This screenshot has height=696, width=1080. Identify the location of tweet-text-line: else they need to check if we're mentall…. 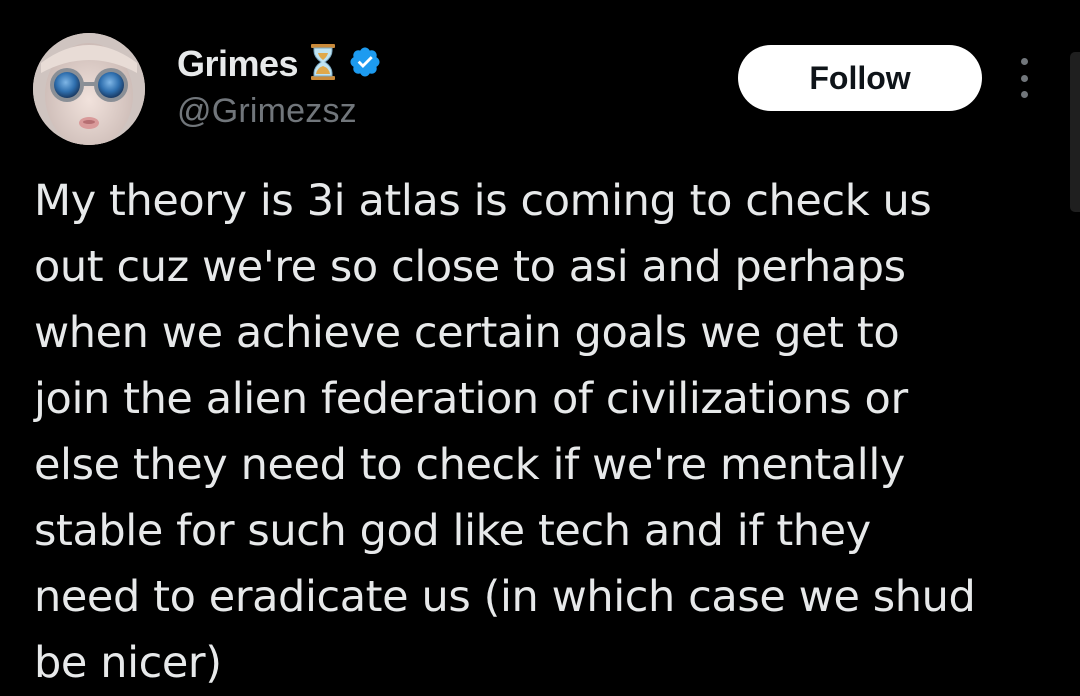
(469, 465).